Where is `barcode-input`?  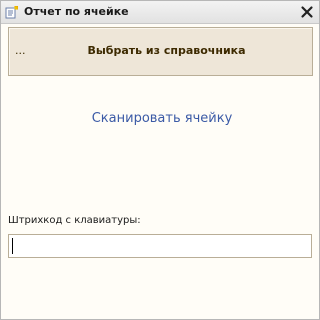 barcode-input is located at coordinates (160, 246).